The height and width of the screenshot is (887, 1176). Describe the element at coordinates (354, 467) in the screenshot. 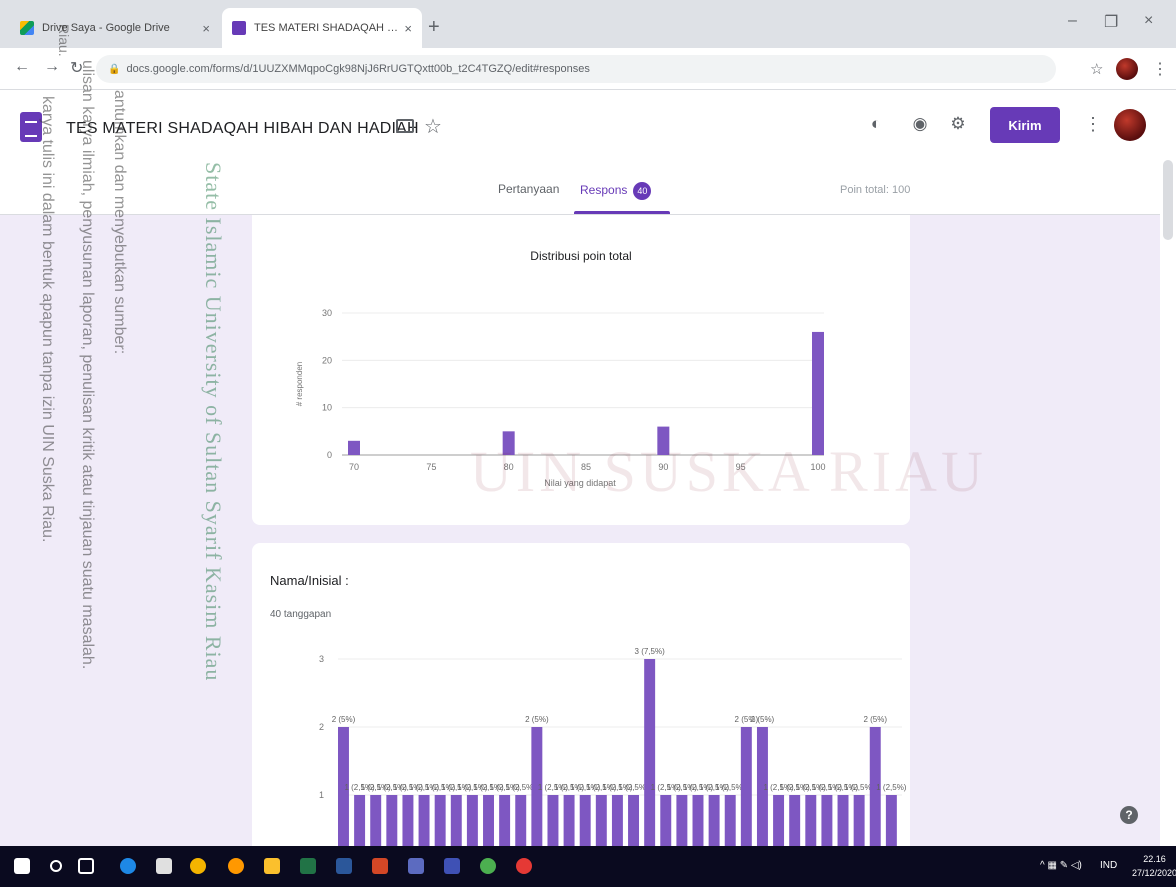

I see `x-tick-label: 70` at that location.